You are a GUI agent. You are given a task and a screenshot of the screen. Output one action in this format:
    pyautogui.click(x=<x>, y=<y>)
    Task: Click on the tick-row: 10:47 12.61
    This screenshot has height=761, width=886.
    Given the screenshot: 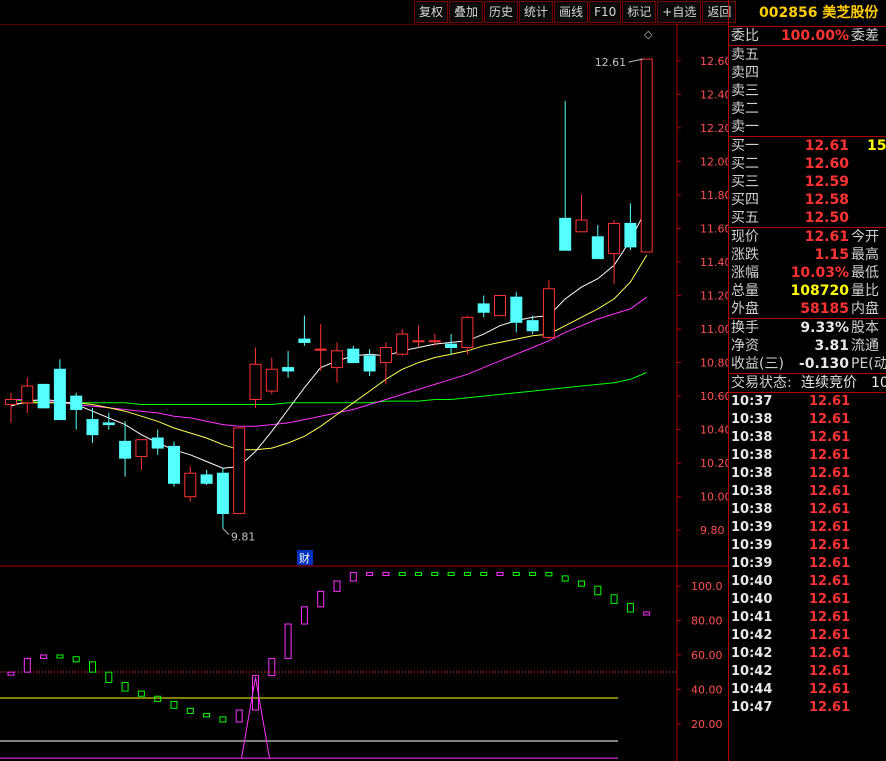 What is the action you would take?
    pyautogui.click(x=807, y=708)
    